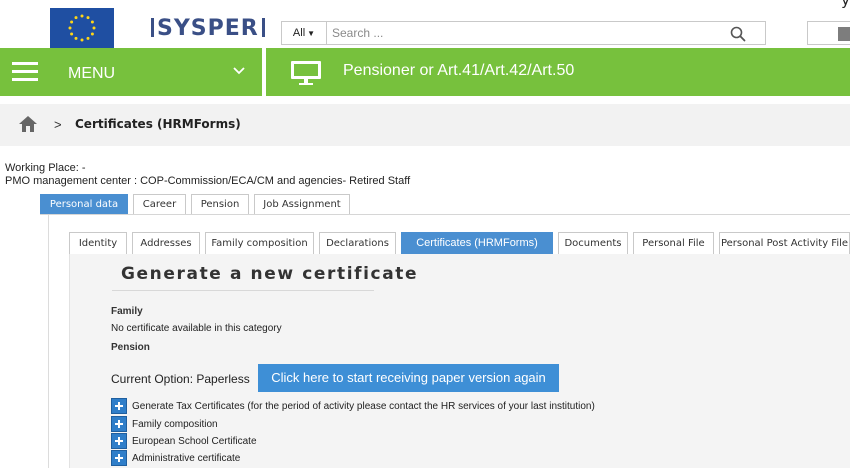 The height and width of the screenshot is (468, 850). Describe the element at coordinates (84, 204) in the screenshot. I see `tab-personal-data: Personal data` at that location.